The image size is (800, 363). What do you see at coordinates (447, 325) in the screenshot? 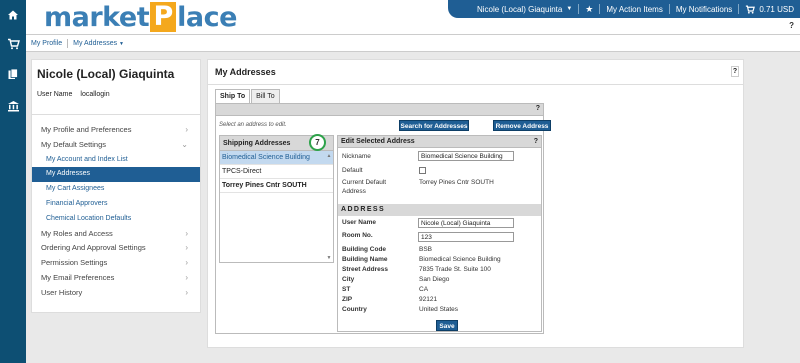
I see `save-button: Save` at bounding box center [447, 325].